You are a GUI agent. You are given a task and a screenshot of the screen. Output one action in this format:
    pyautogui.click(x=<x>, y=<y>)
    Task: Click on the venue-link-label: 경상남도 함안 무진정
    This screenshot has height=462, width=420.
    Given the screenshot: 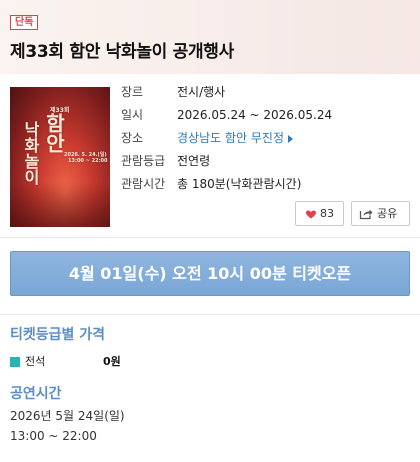 What is the action you would take?
    pyautogui.click(x=230, y=138)
    